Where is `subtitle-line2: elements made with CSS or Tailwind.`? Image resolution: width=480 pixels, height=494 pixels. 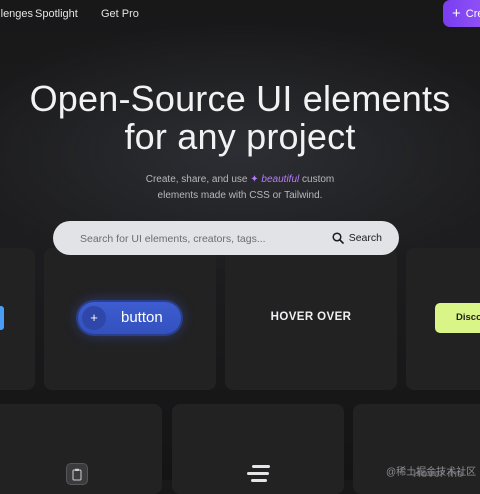 subtitle-line2: elements made with CSS or Tailwind. is located at coordinates (240, 195).